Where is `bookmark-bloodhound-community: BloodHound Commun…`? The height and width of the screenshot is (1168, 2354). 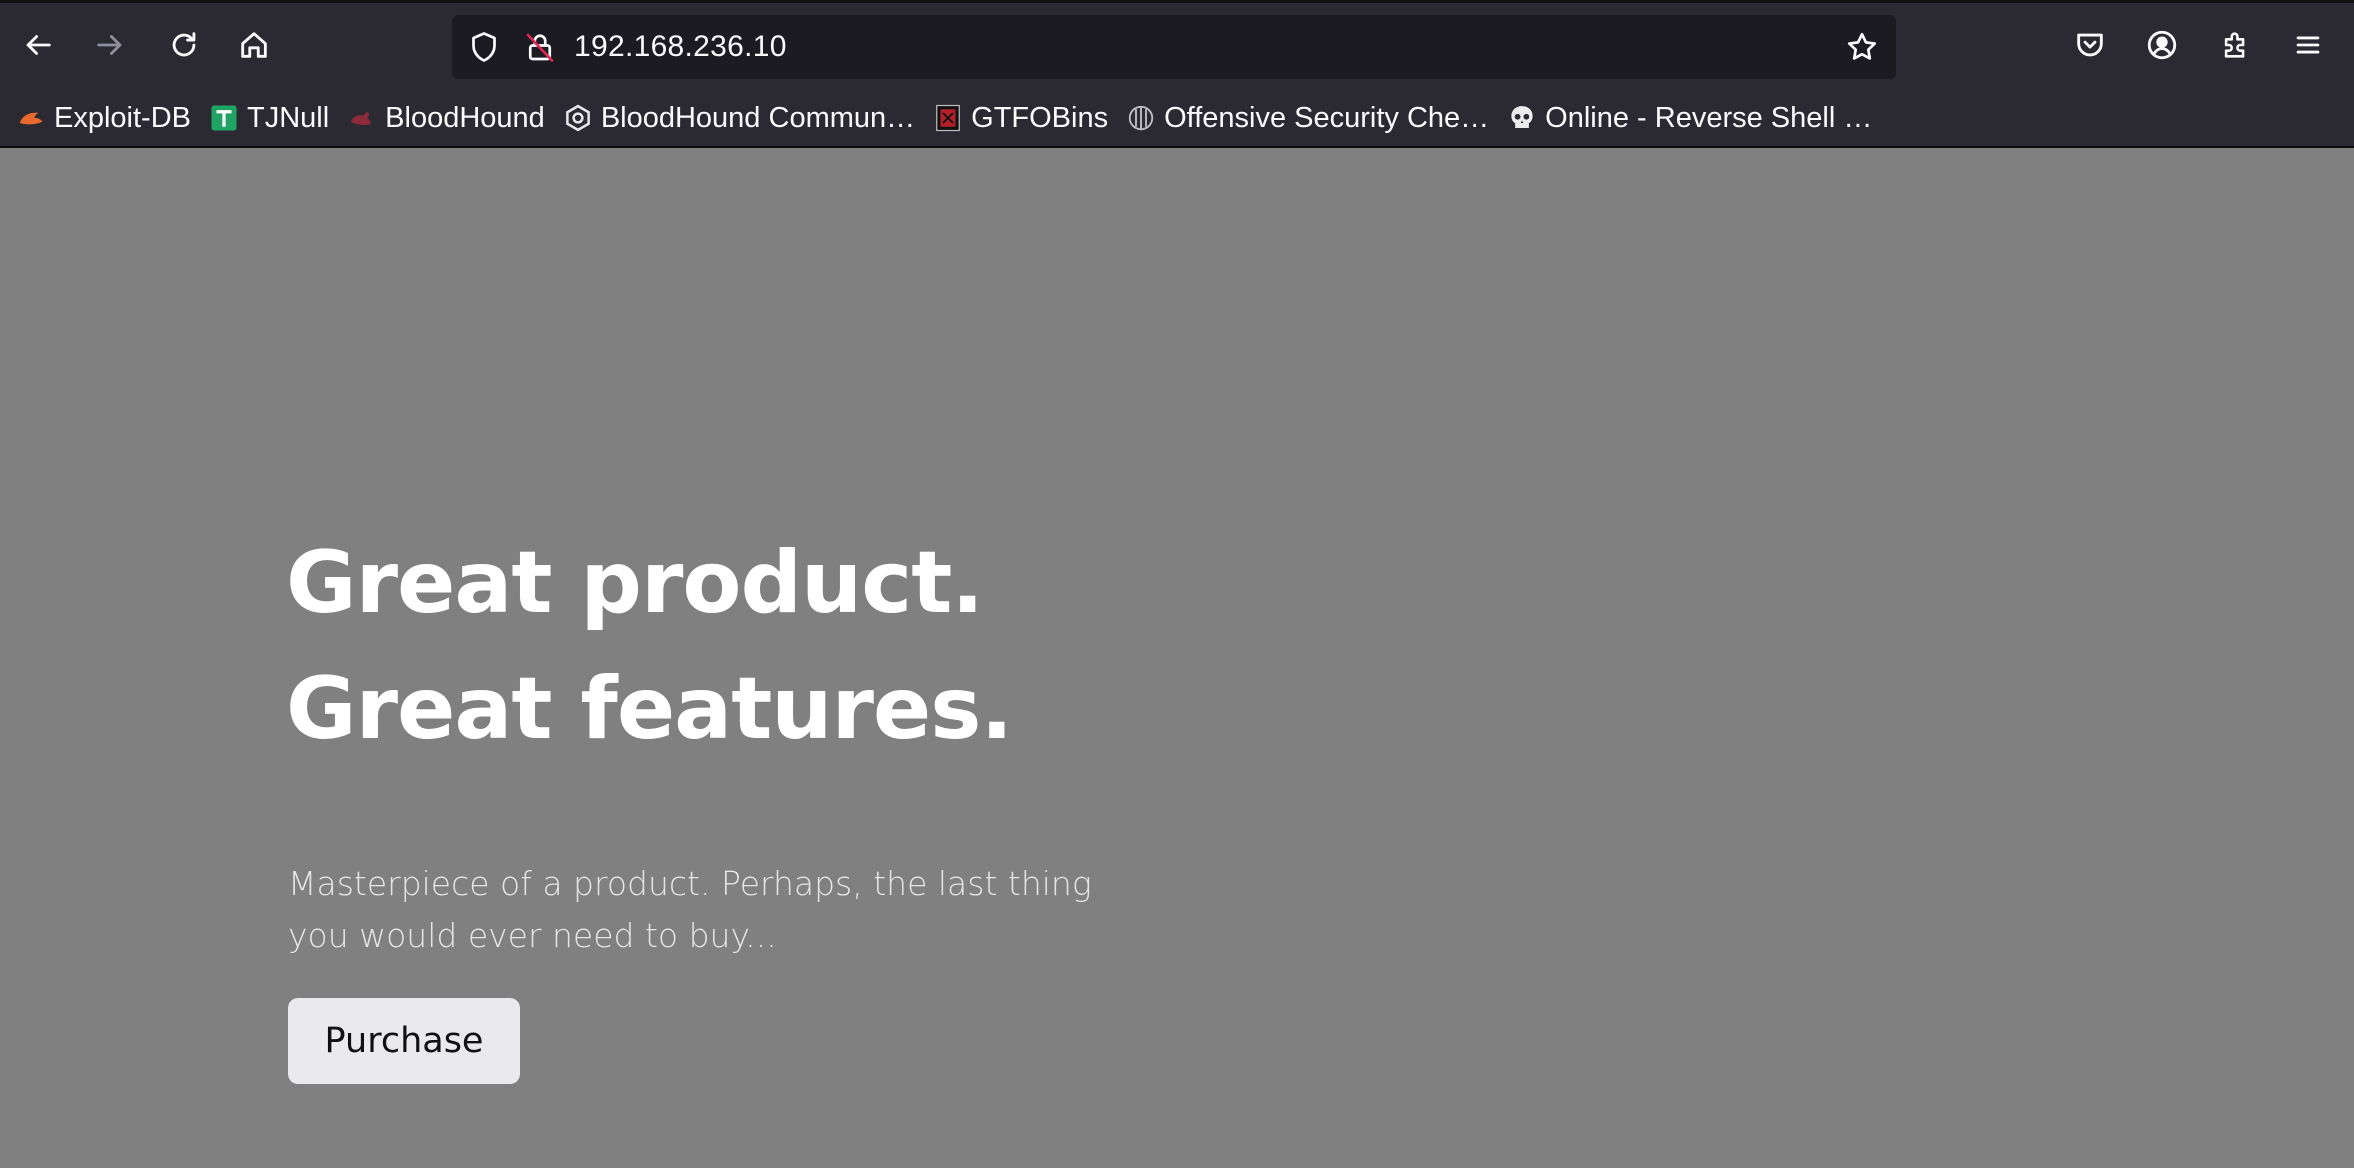
bookmark-bloodhound-community: BloodHound Commun… is located at coordinates (742, 118).